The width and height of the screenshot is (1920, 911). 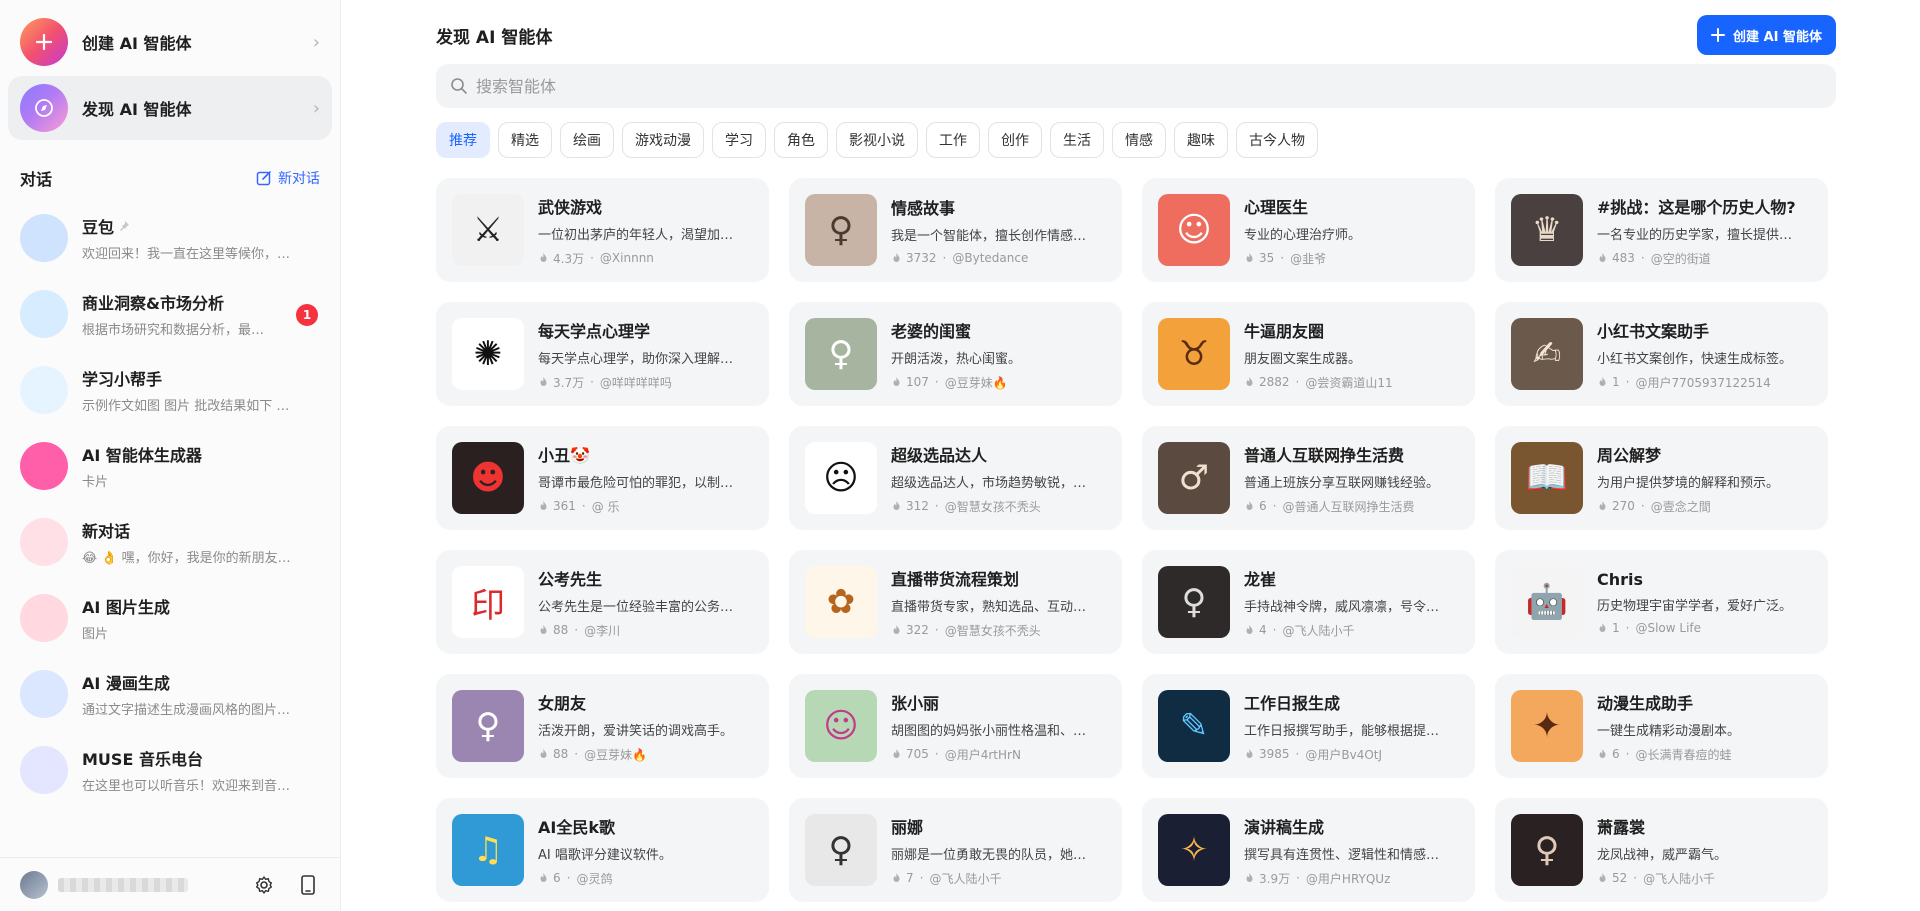 I want to click on agent-title: 龙崔, so click(x=1260, y=579).